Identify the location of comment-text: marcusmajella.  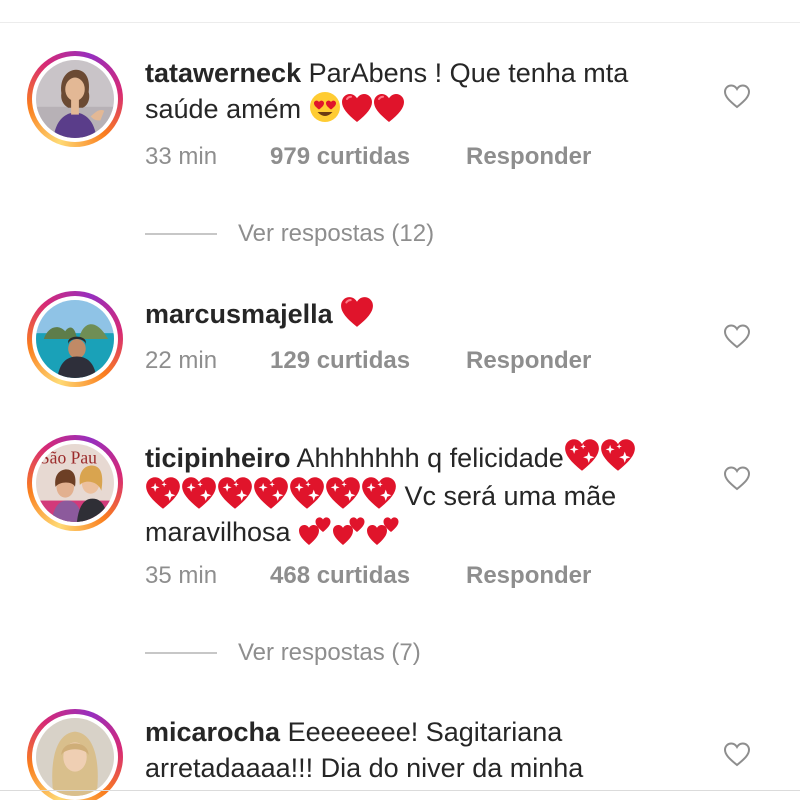
(425, 314).